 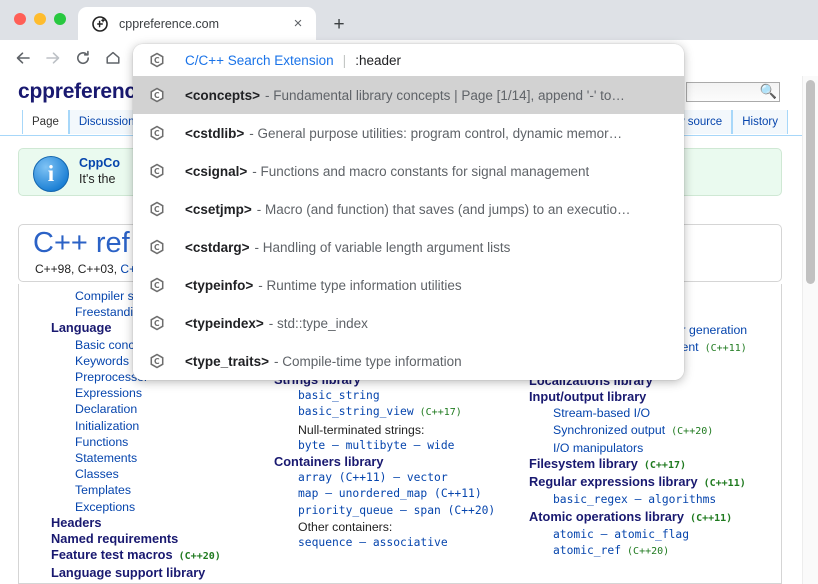 I want to click on section-heading: Input/output library, so click(x=655, y=397).